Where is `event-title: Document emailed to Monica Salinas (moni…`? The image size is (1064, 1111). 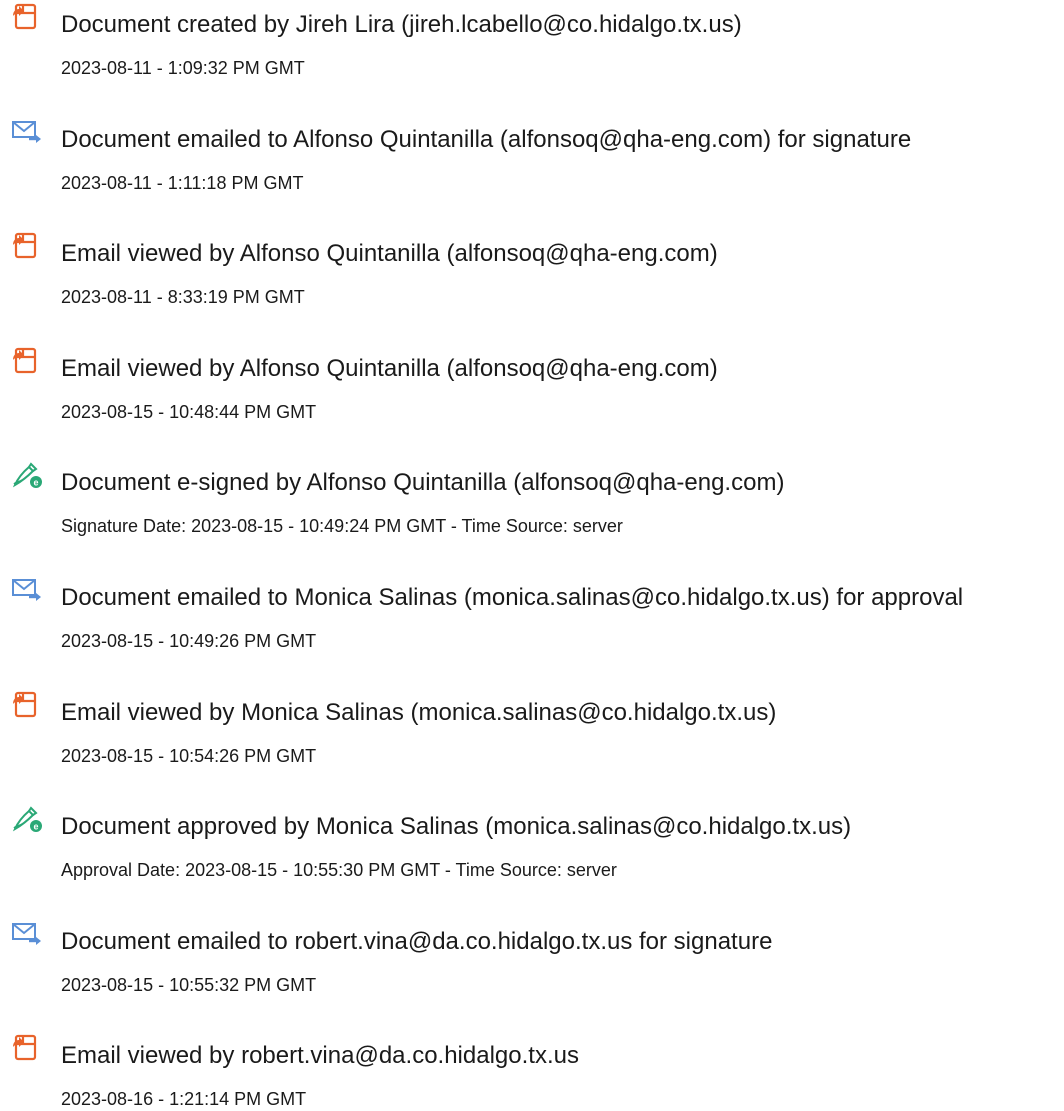
event-title: Document emailed to Monica Salinas (moni… is located at coordinates (512, 597).